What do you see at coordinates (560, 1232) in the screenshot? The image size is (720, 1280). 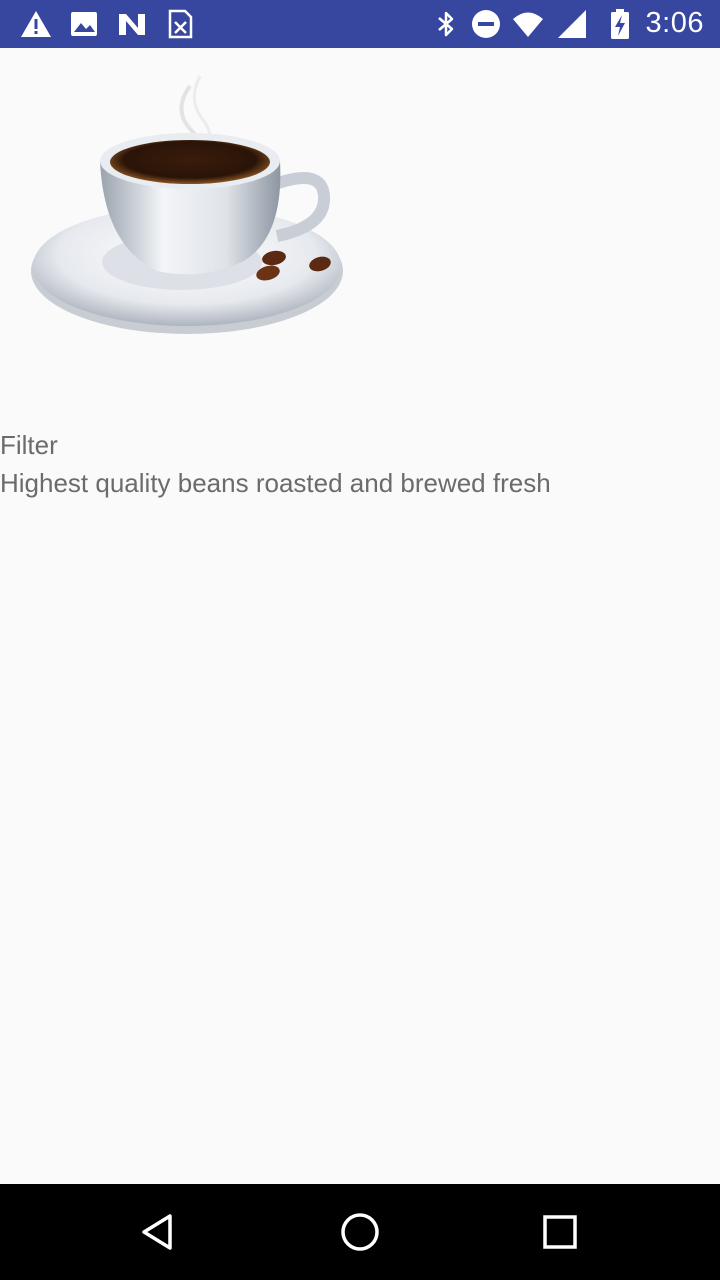 I see `recents-icon` at bounding box center [560, 1232].